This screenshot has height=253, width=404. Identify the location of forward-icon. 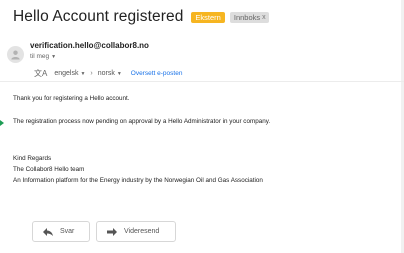
(112, 231).